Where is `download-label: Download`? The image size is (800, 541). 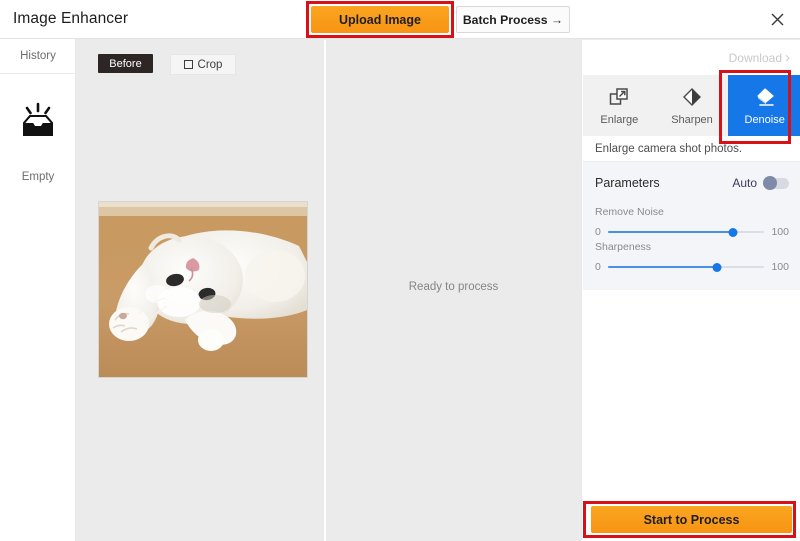
download-label: Download is located at coordinates (755, 57).